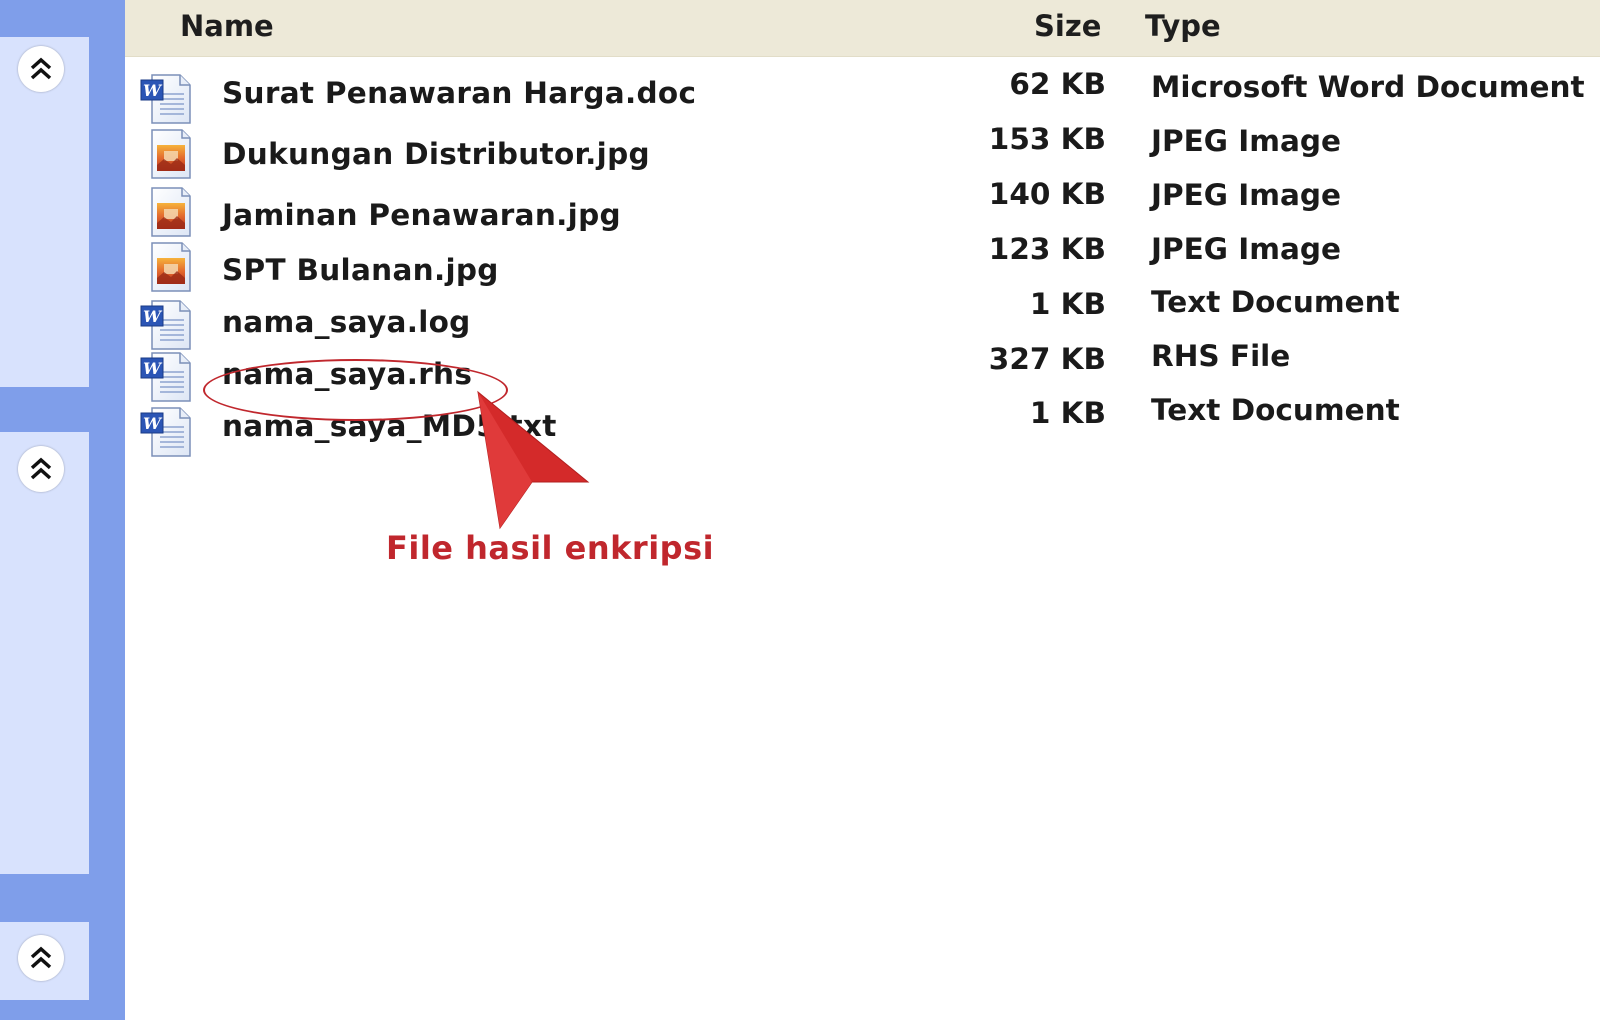 This screenshot has width=1600, height=1020. Describe the element at coordinates (346, 322) in the screenshot. I see `file-name: nama_saya.log` at that location.